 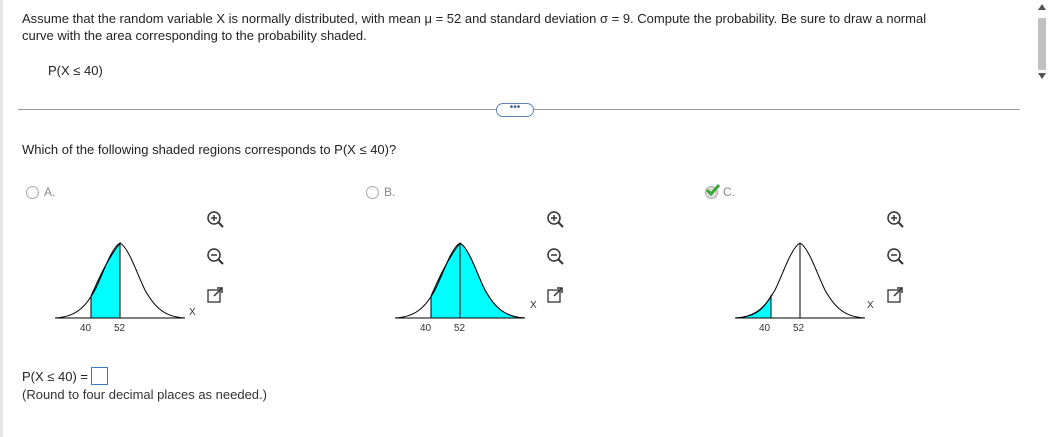 What do you see at coordinates (1042, 7) in the screenshot?
I see `scroll-up-icon` at bounding box center [1042, 7].